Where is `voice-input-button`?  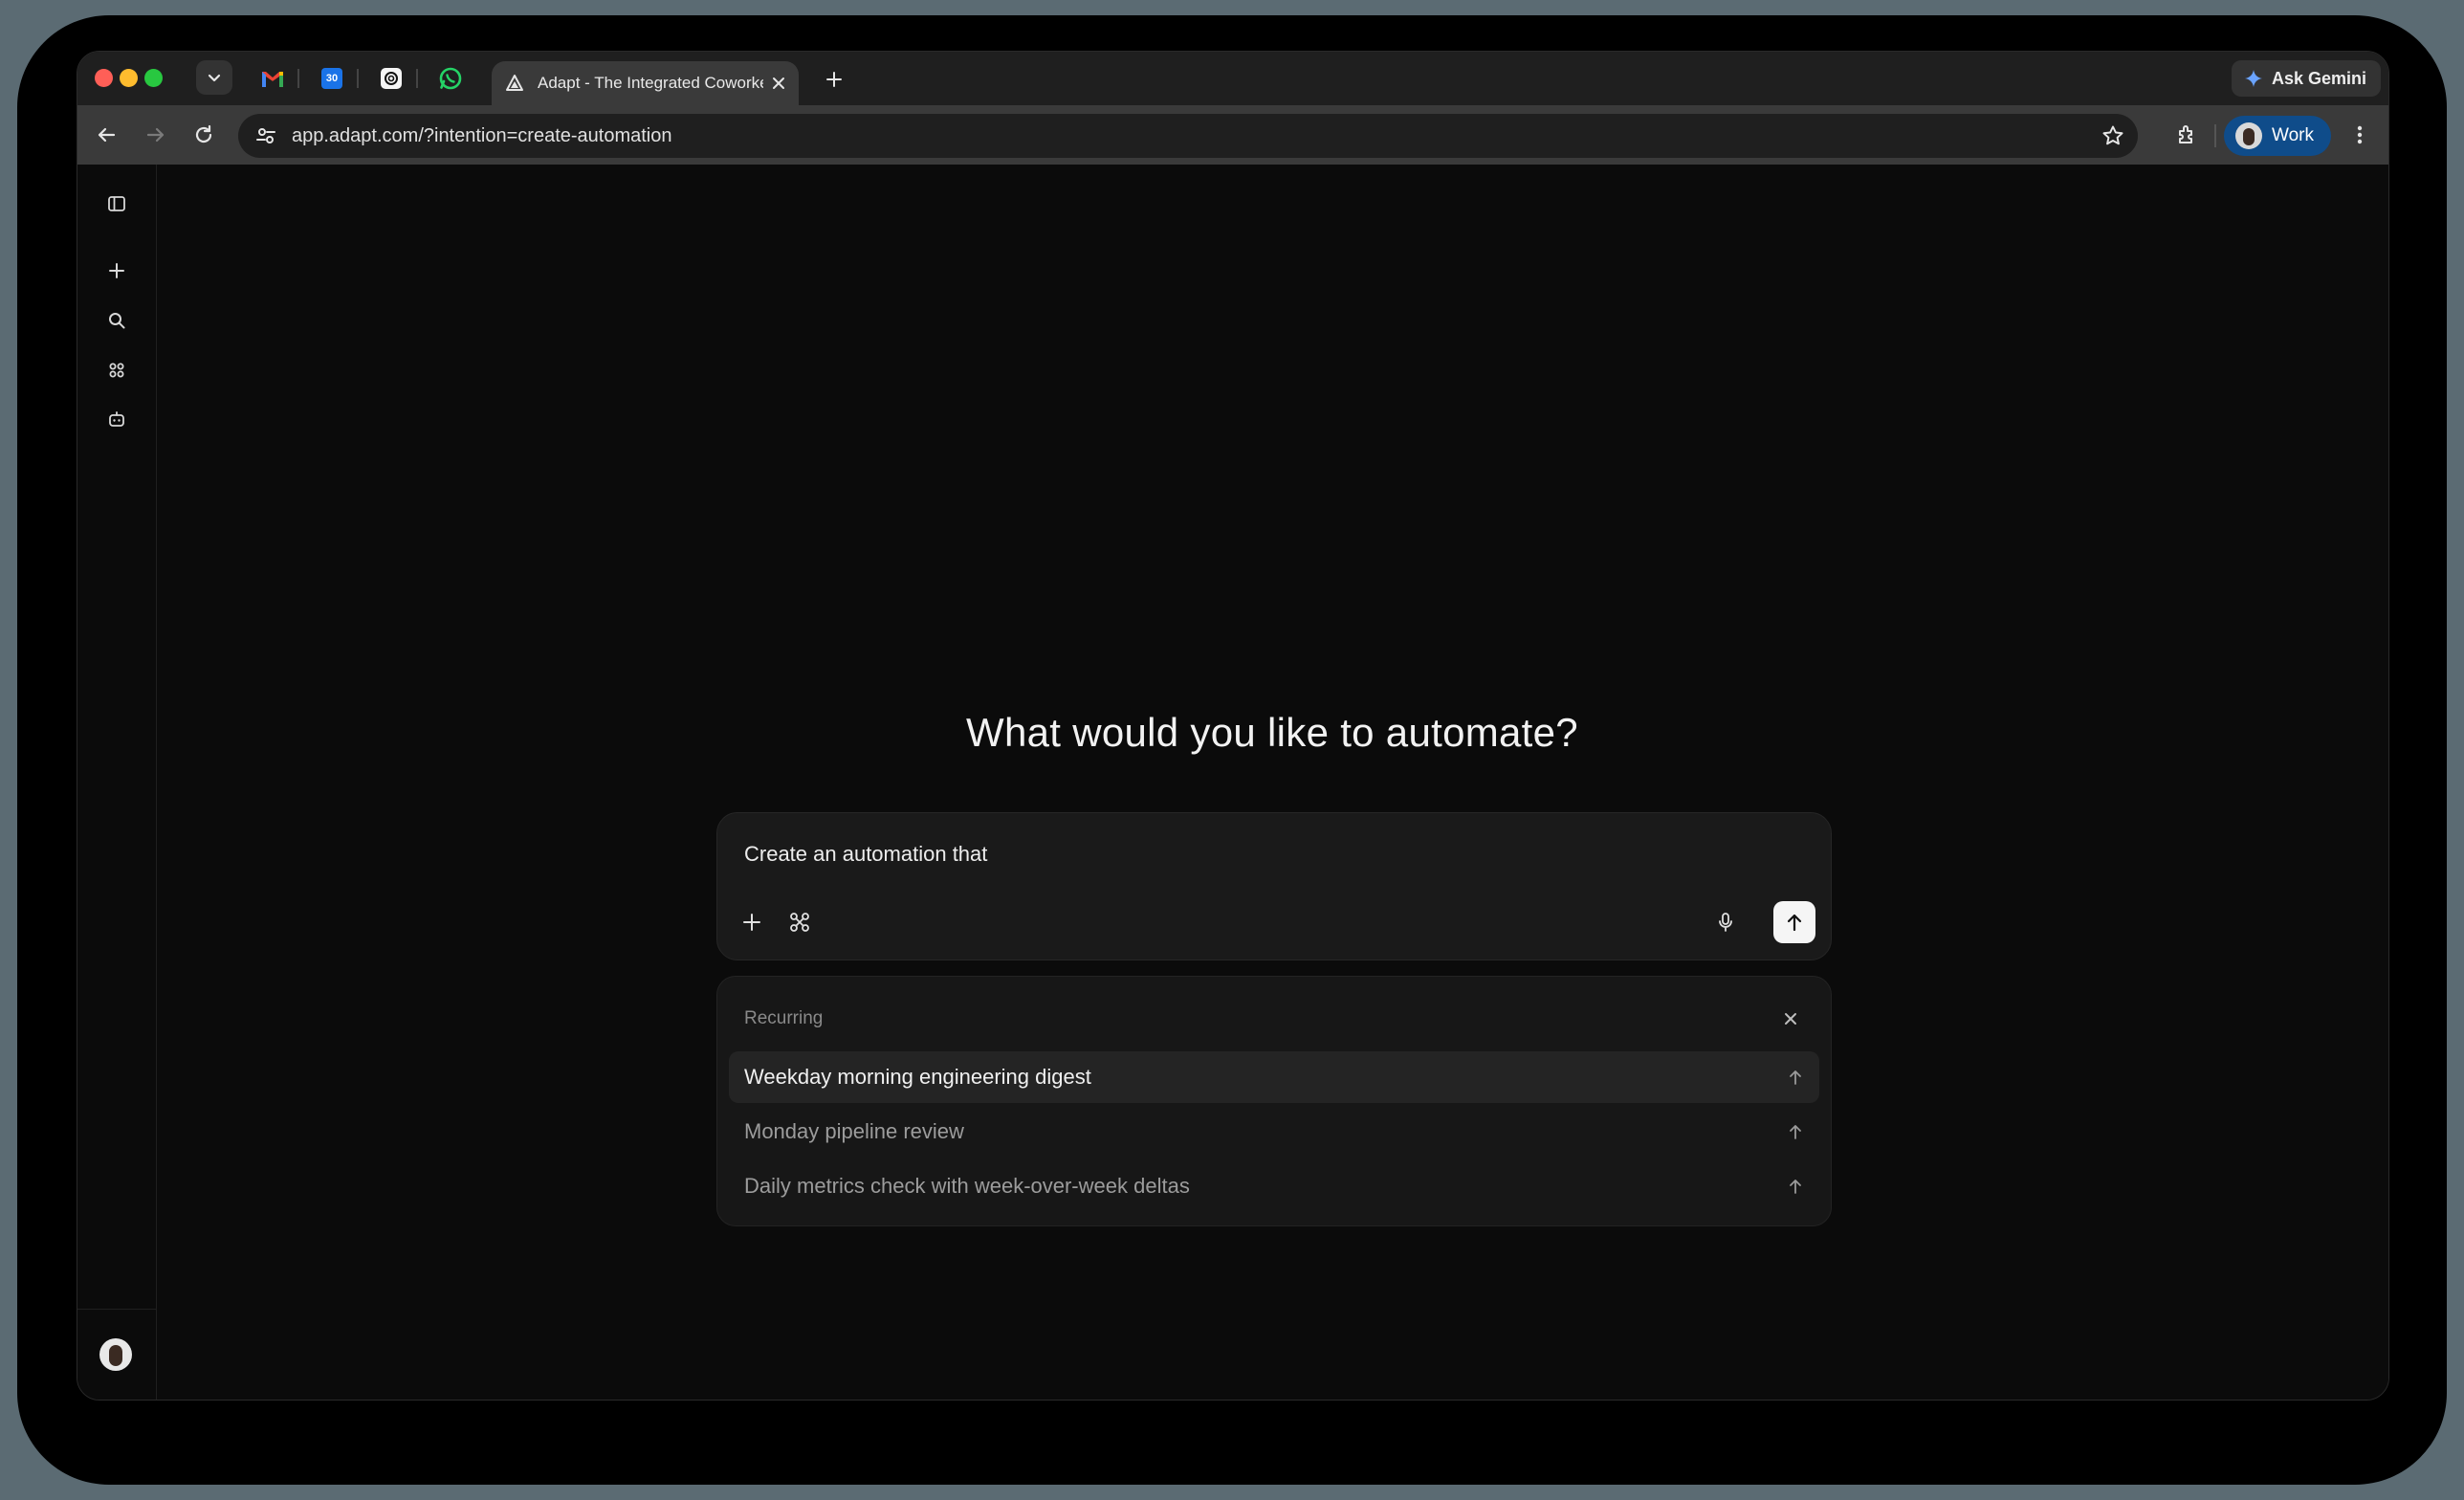 voice-input-button is located at coordinates (1725, 922).